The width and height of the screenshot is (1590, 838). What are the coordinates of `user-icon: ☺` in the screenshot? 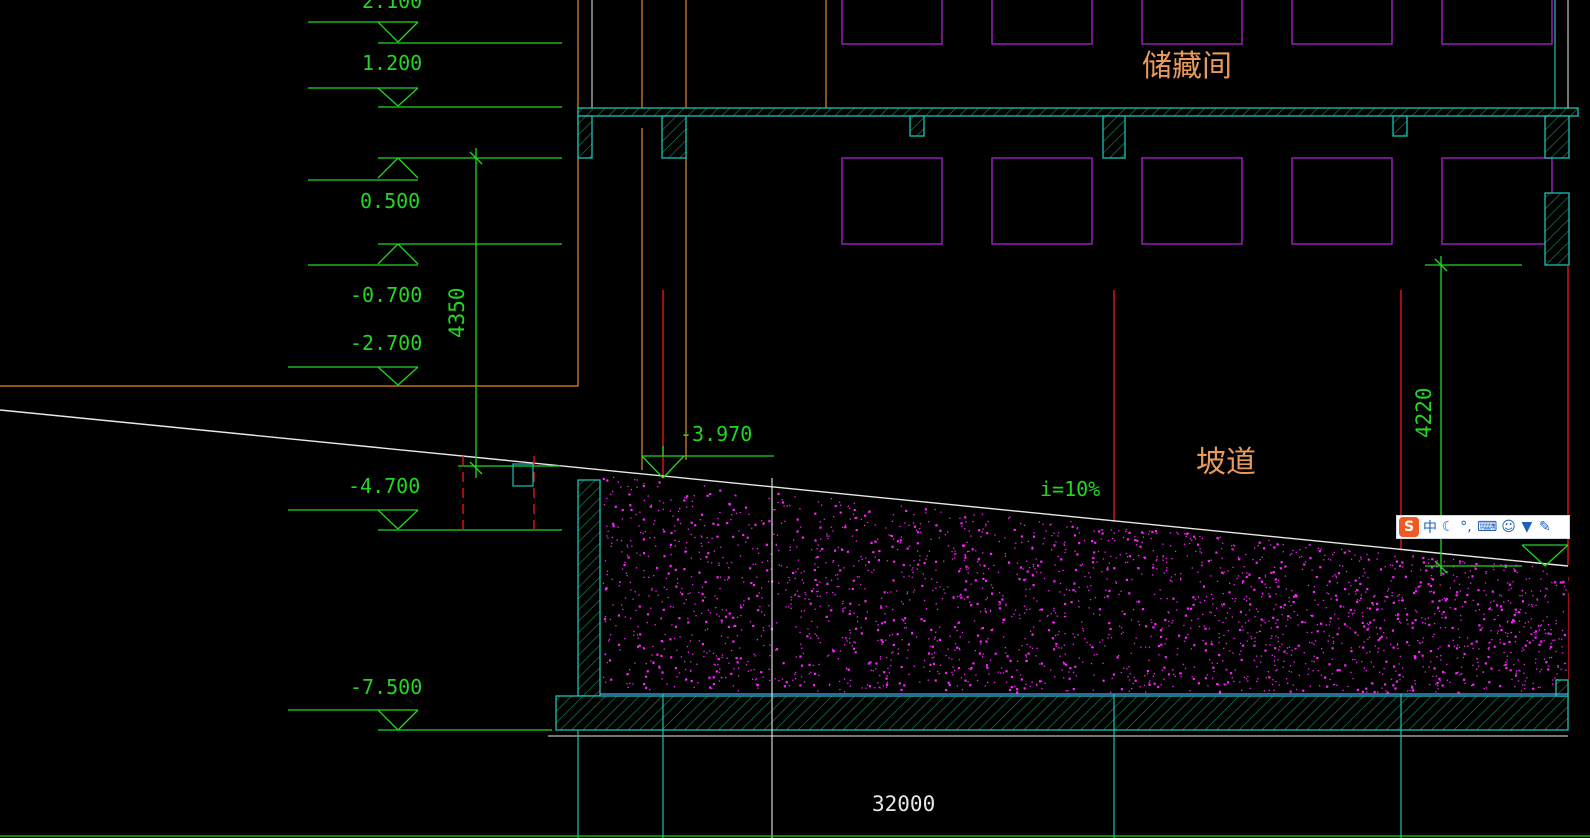 It's located at (1508, 527).